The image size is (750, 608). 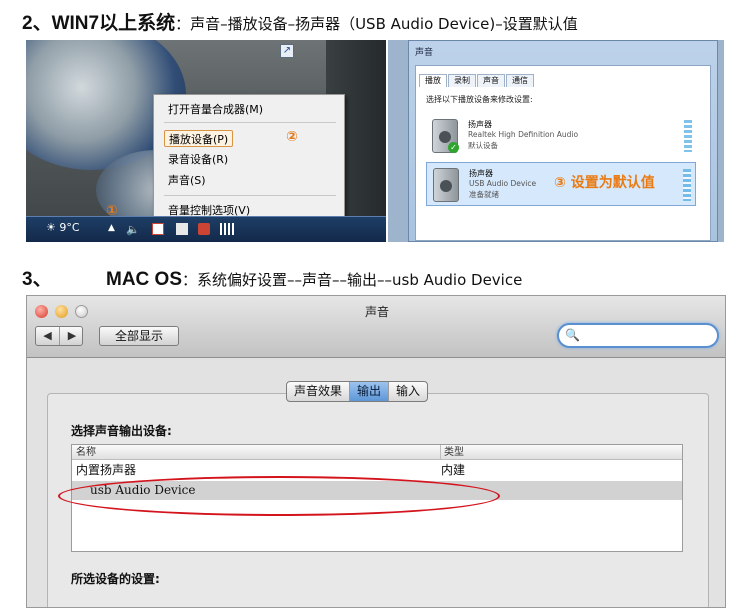 What do you see at coordinates (37, 279) in the screenshot?
I see `section-number: 3、` at bounding box center [37, 279].